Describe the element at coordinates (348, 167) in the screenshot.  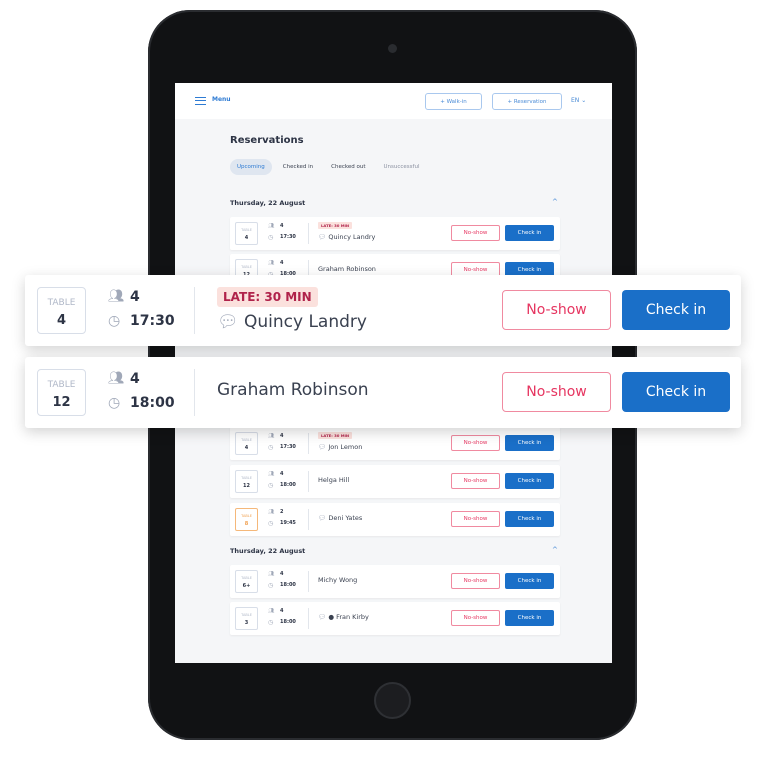
I see `tab-checked-out: Checked out` at that location.